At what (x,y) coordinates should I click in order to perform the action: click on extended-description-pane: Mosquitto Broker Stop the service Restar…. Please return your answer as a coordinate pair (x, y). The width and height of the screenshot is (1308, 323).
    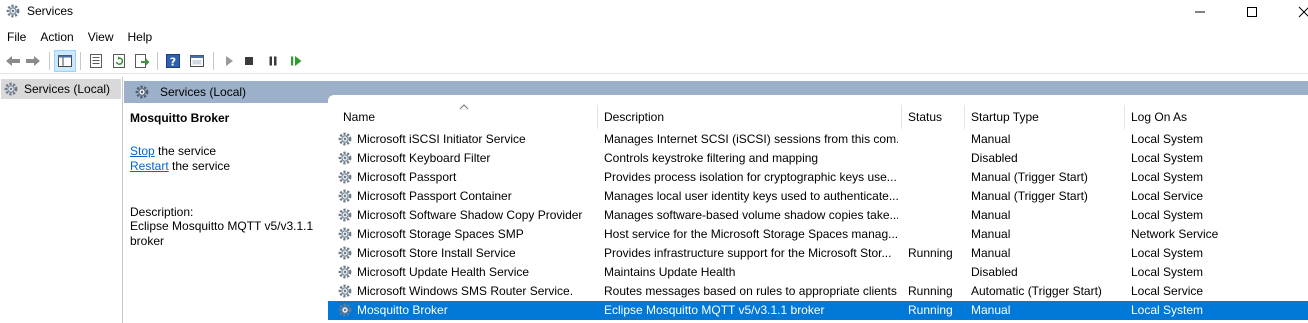
    Looking at the image, I should click on (225, 213).